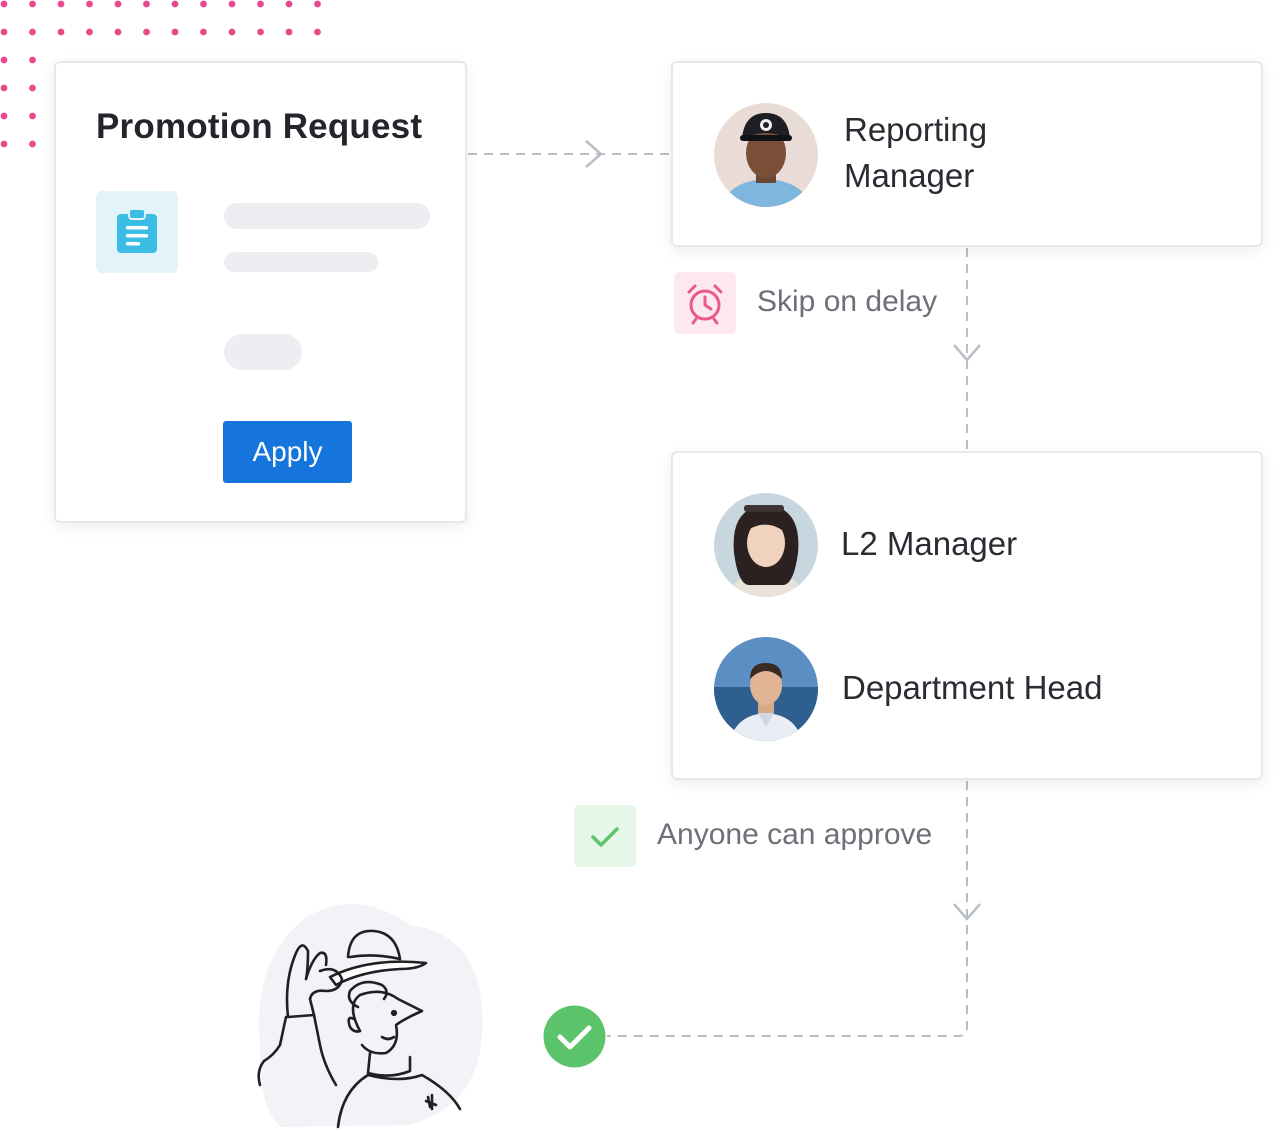  Describe the element at coordinates (574, 1036) in the screenshot. I see `check-circle-icon` at that location.